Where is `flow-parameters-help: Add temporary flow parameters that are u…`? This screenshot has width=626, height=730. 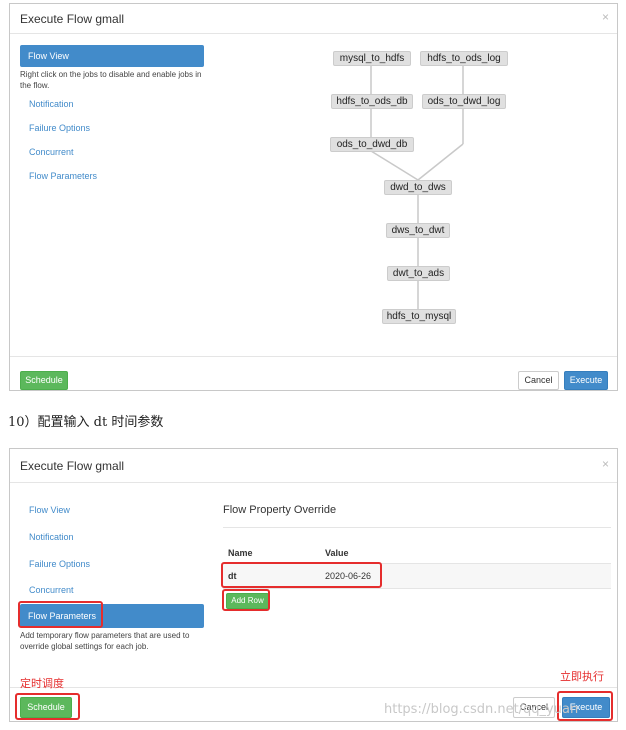
flow-parameters-help: Add temporary flow parameters that are u… is located at coordinates (105, 641).